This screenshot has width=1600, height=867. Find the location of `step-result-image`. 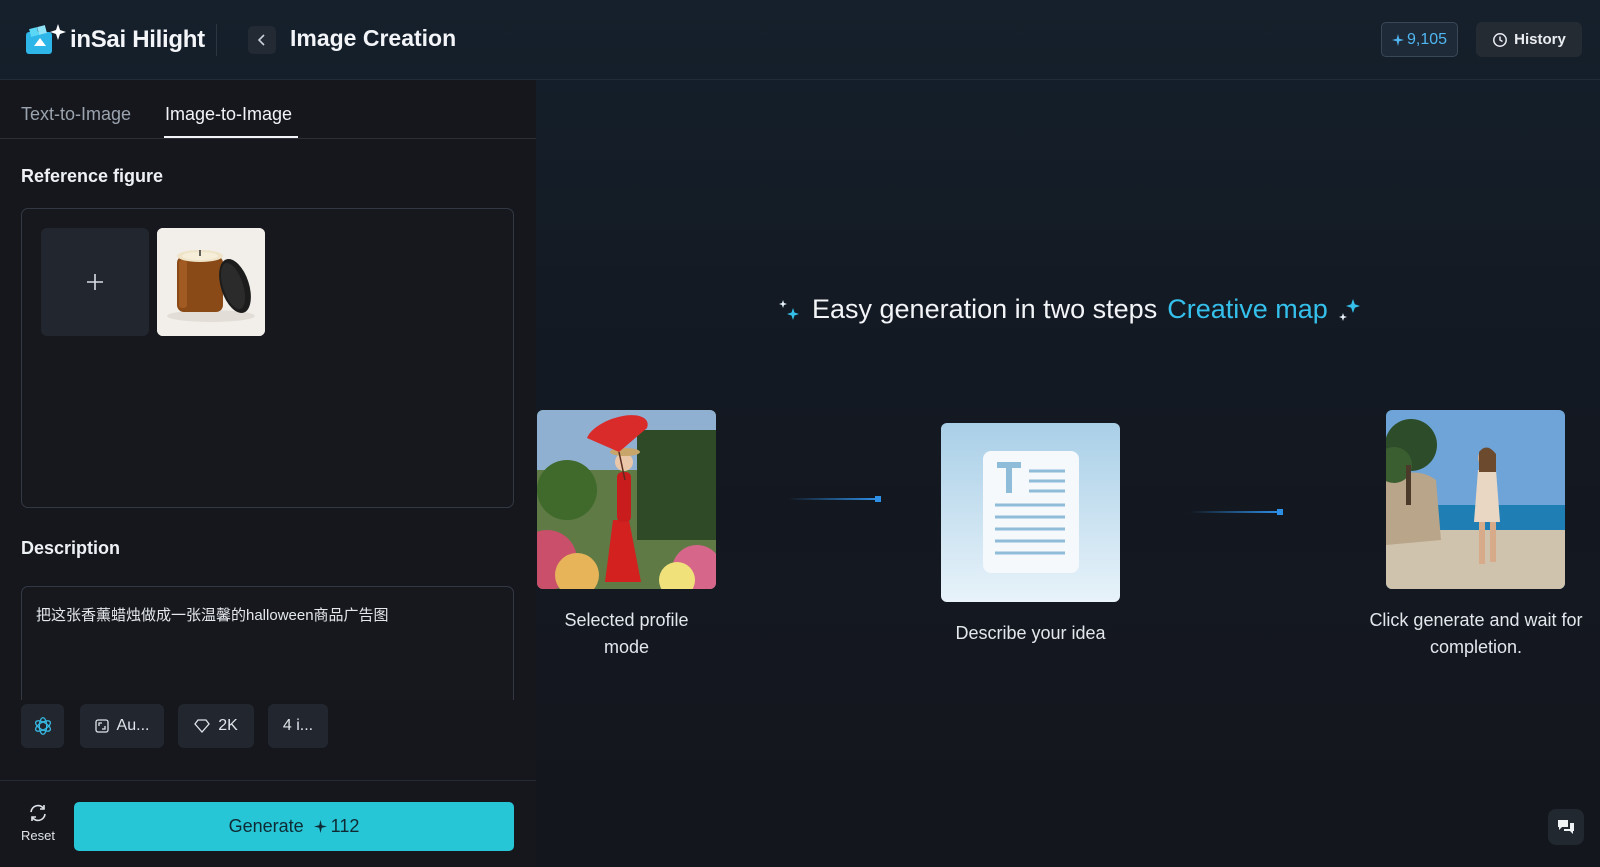

step-result-image is located at coordinates (1475, 499).